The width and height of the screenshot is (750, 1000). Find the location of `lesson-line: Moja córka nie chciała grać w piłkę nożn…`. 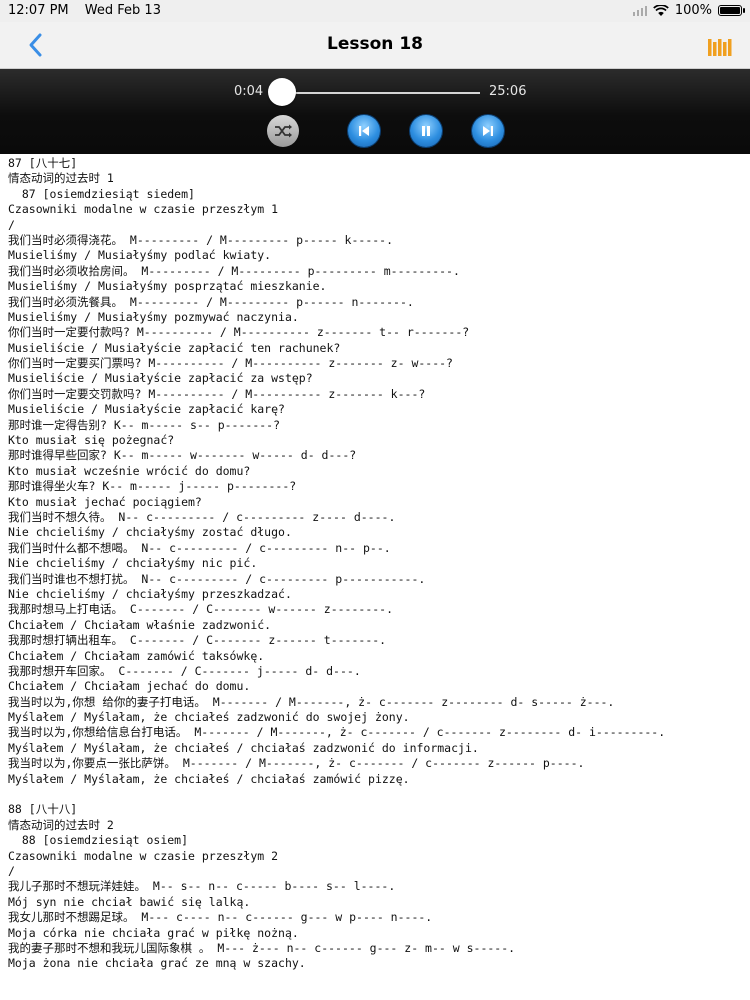

lesson-line: Moja córka nie chciała grać w piłkę nożn… is located at coordinates (153, 932).